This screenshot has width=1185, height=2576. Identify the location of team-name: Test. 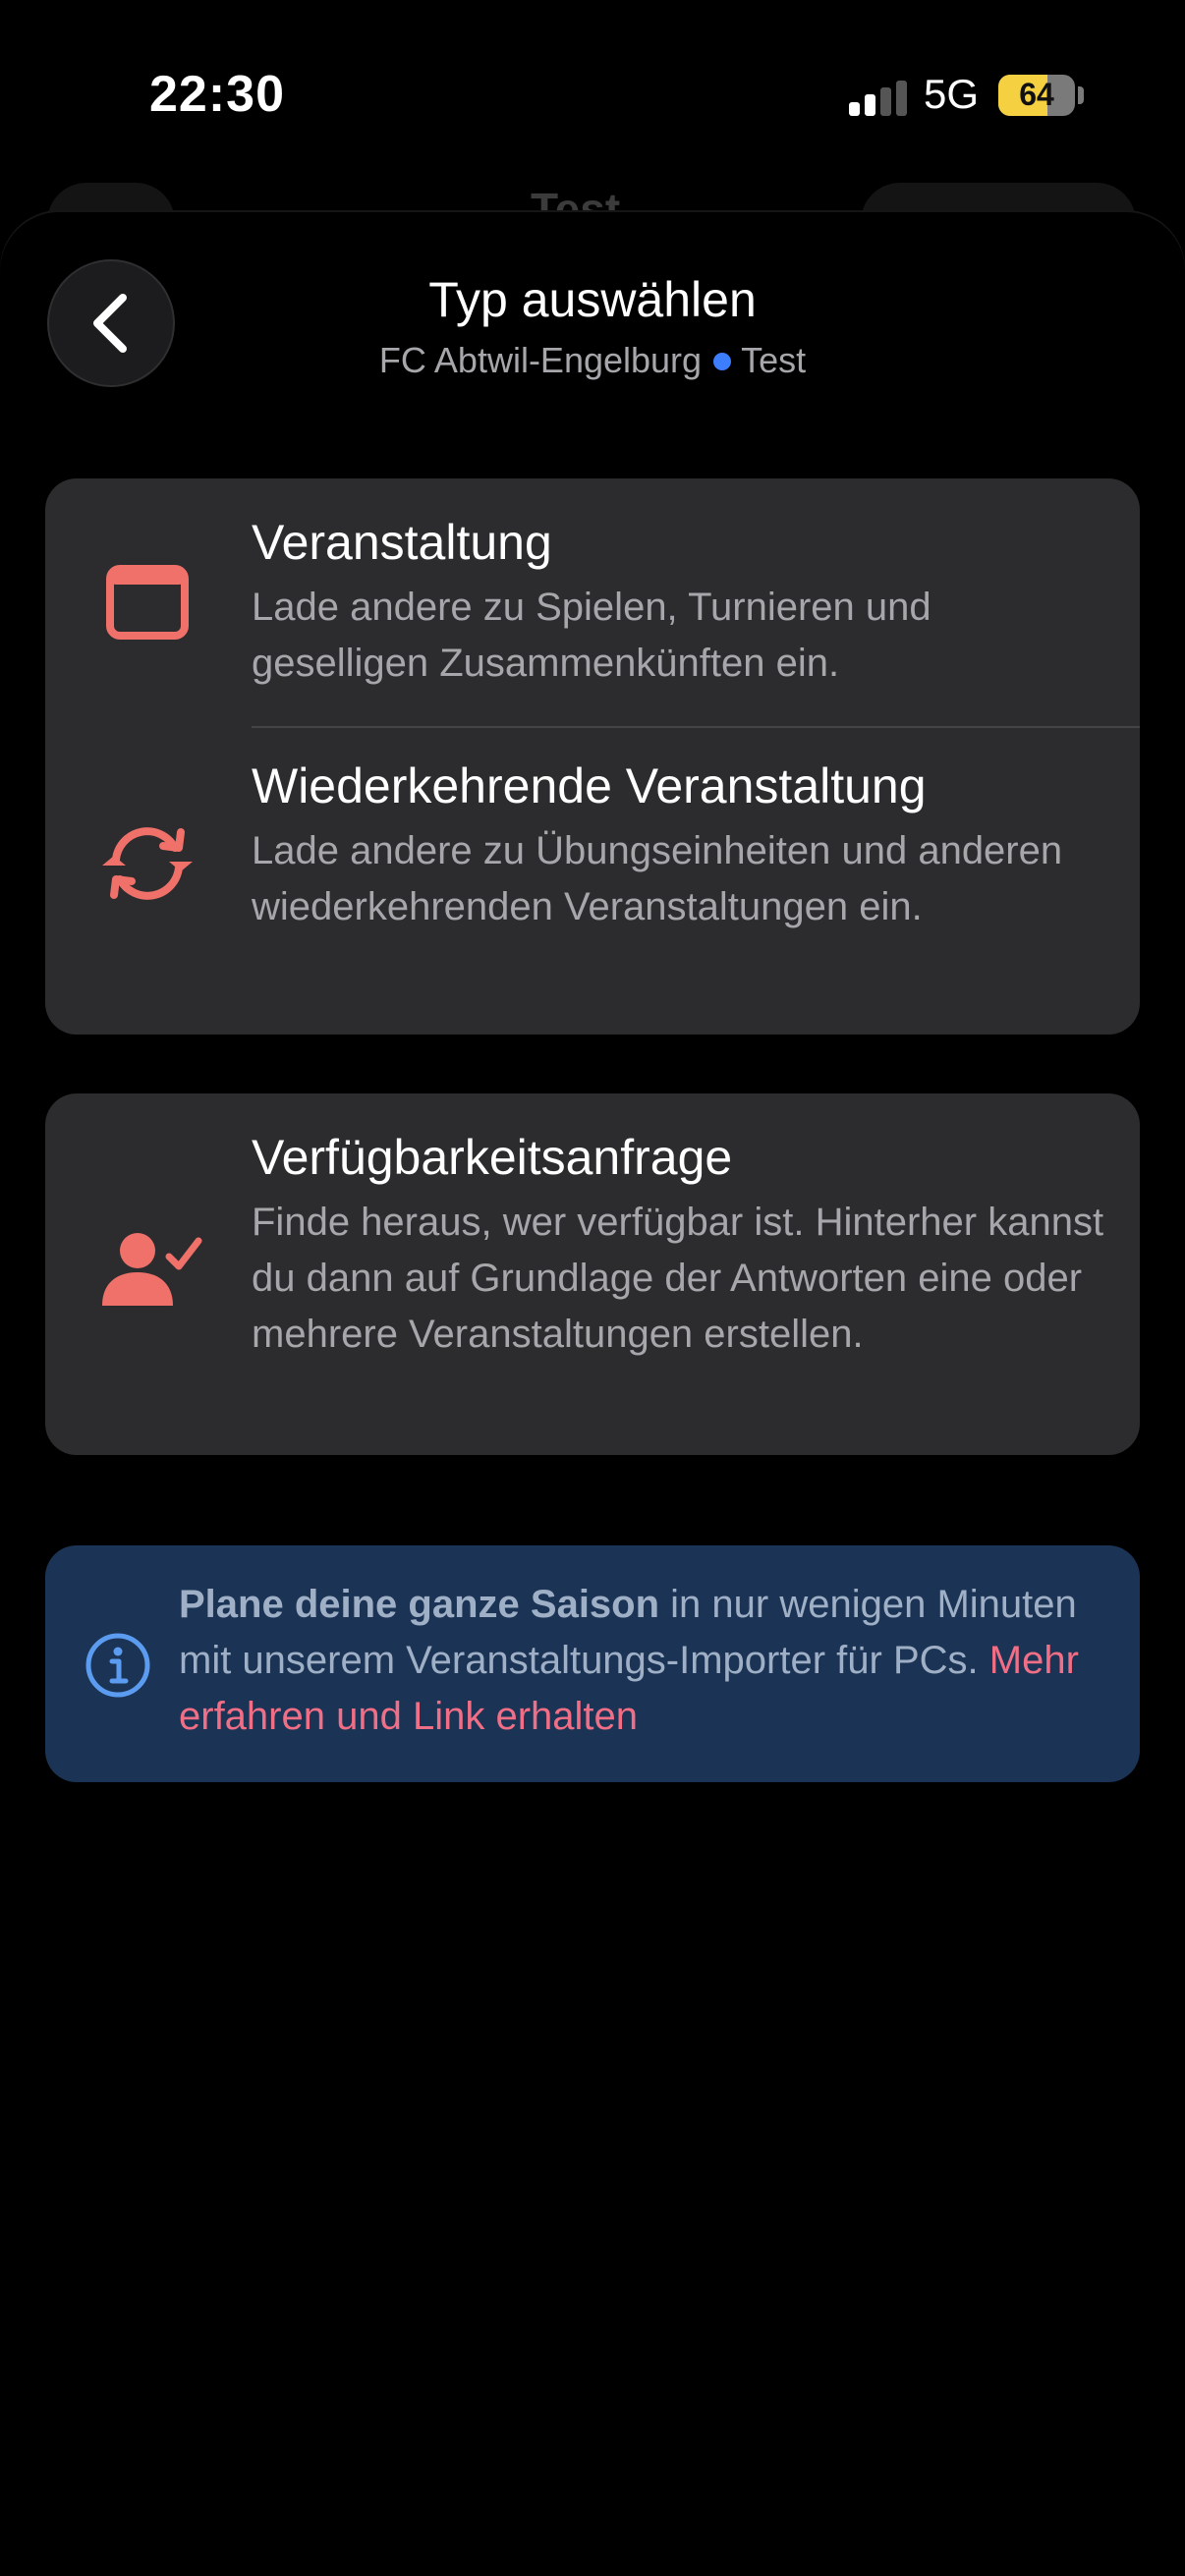
(774, 360).